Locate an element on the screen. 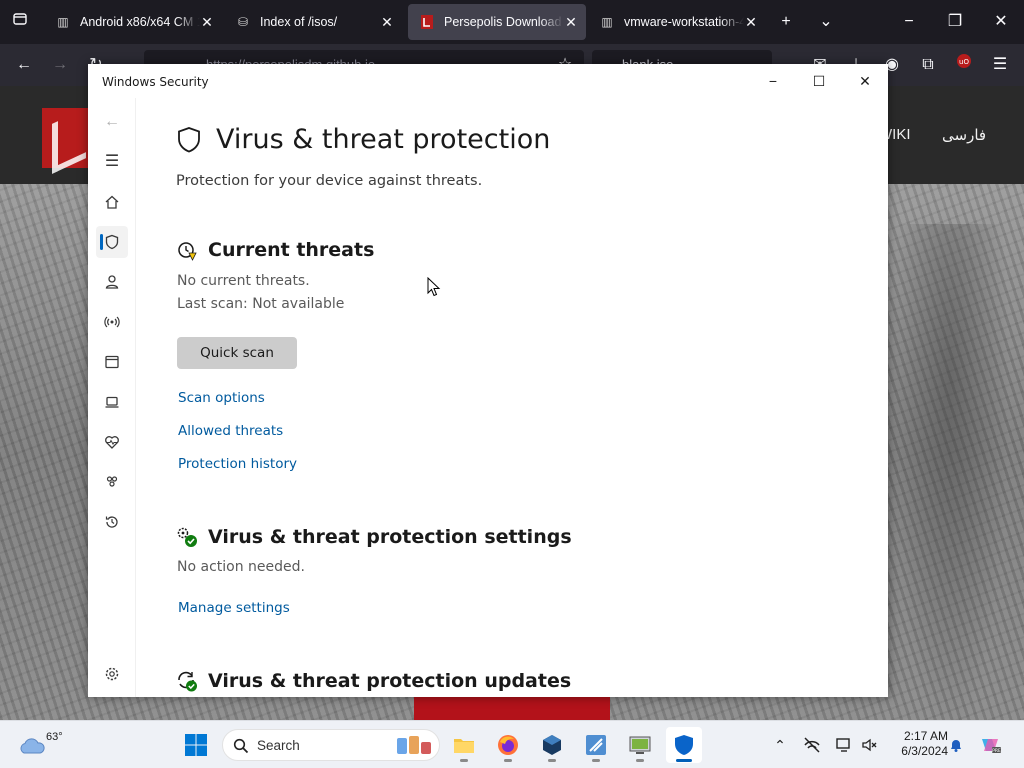  nav-link-farsi: فارسی is located at coordinates (964, 135).